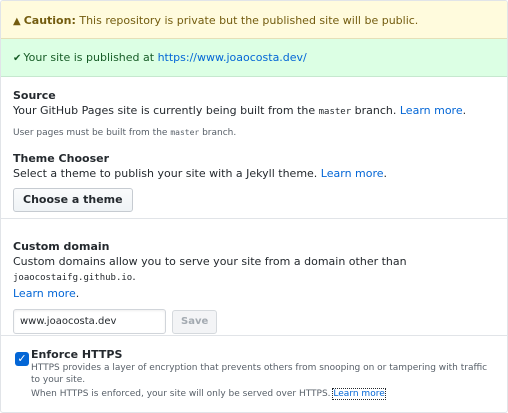 This screenshot has width=508, height=413. What do you see at coordinates (73, 200) in the screenshot?
I see `choose-theme-button: Choose a theme` at bounding box center [73, 200].